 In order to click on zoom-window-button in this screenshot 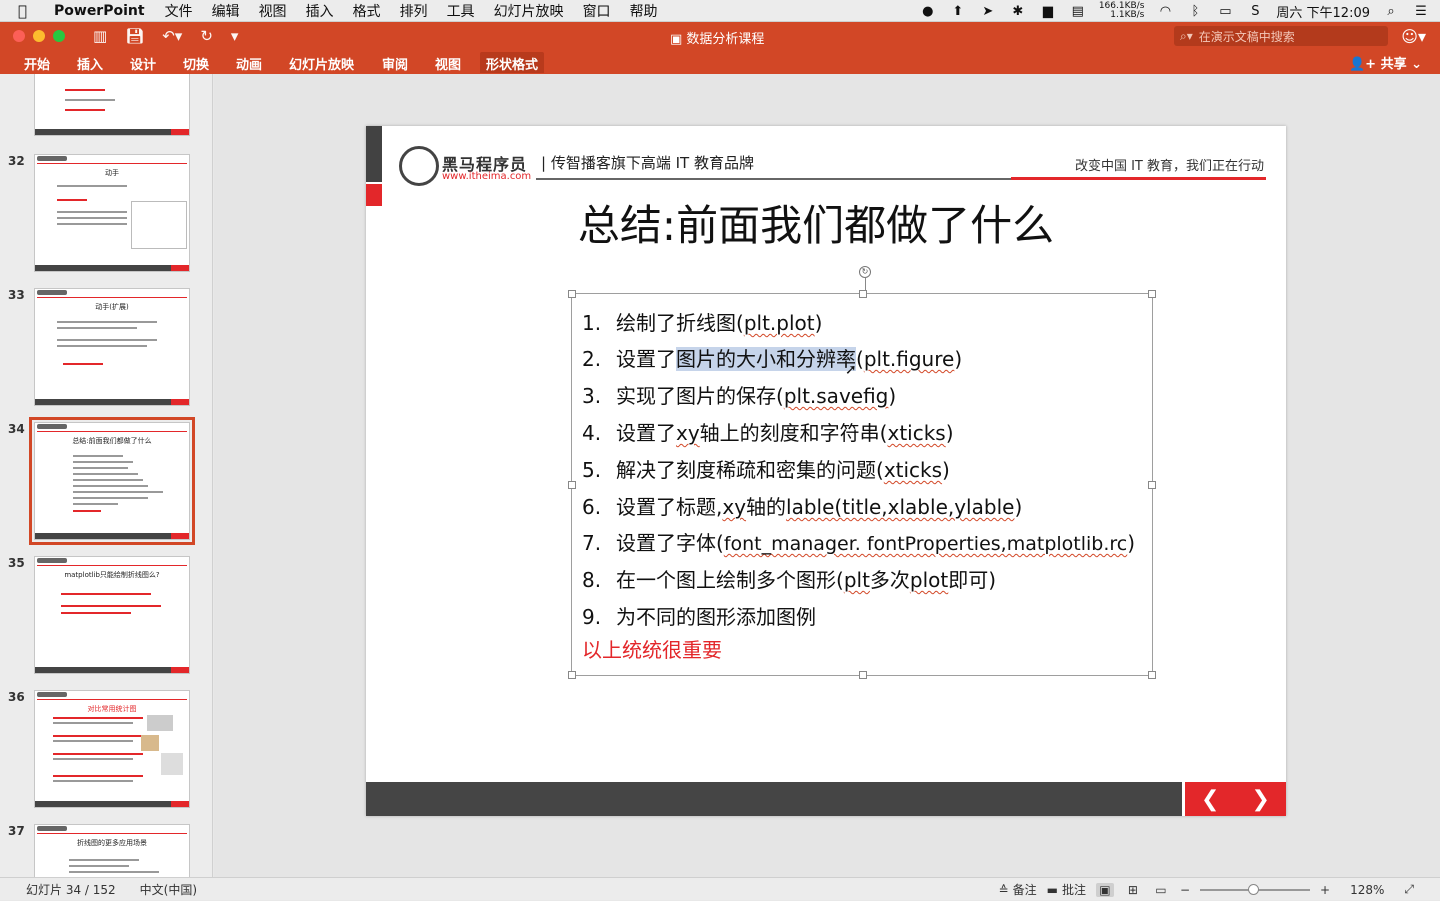, I will do `click(59, 36)`.